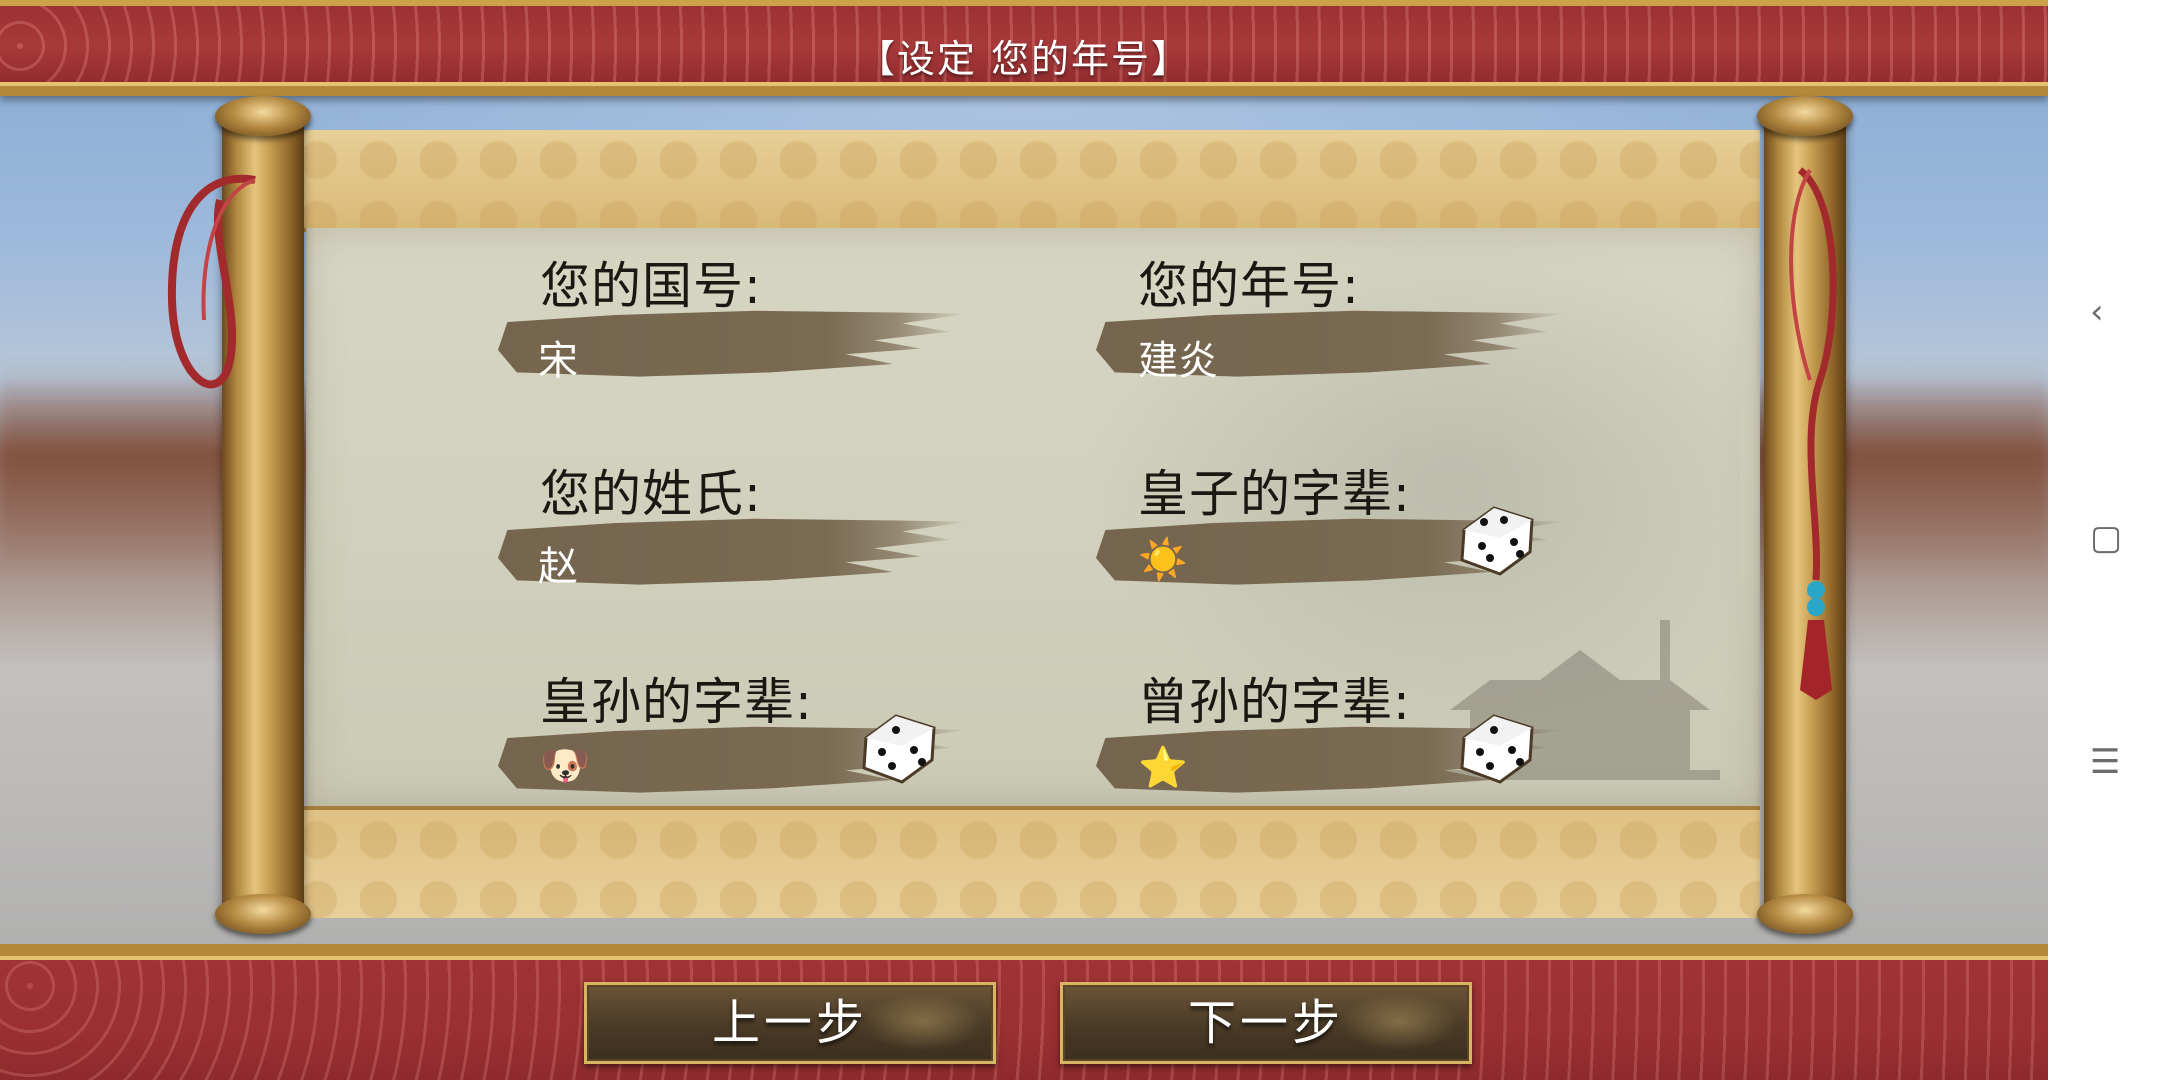 Image resolution: width=2160 pixels, height=1080 pixels. Describe the element at coordinates (1805, 116) in the screenshot. I see `scroll-right-cap-top` at that location.